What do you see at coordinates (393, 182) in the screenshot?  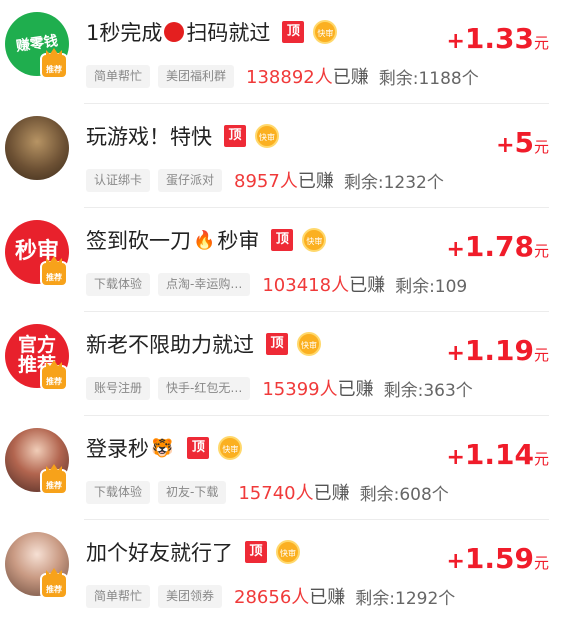 I see `remaining-count: 剩余:1232个` at bounding box center [393, 182].